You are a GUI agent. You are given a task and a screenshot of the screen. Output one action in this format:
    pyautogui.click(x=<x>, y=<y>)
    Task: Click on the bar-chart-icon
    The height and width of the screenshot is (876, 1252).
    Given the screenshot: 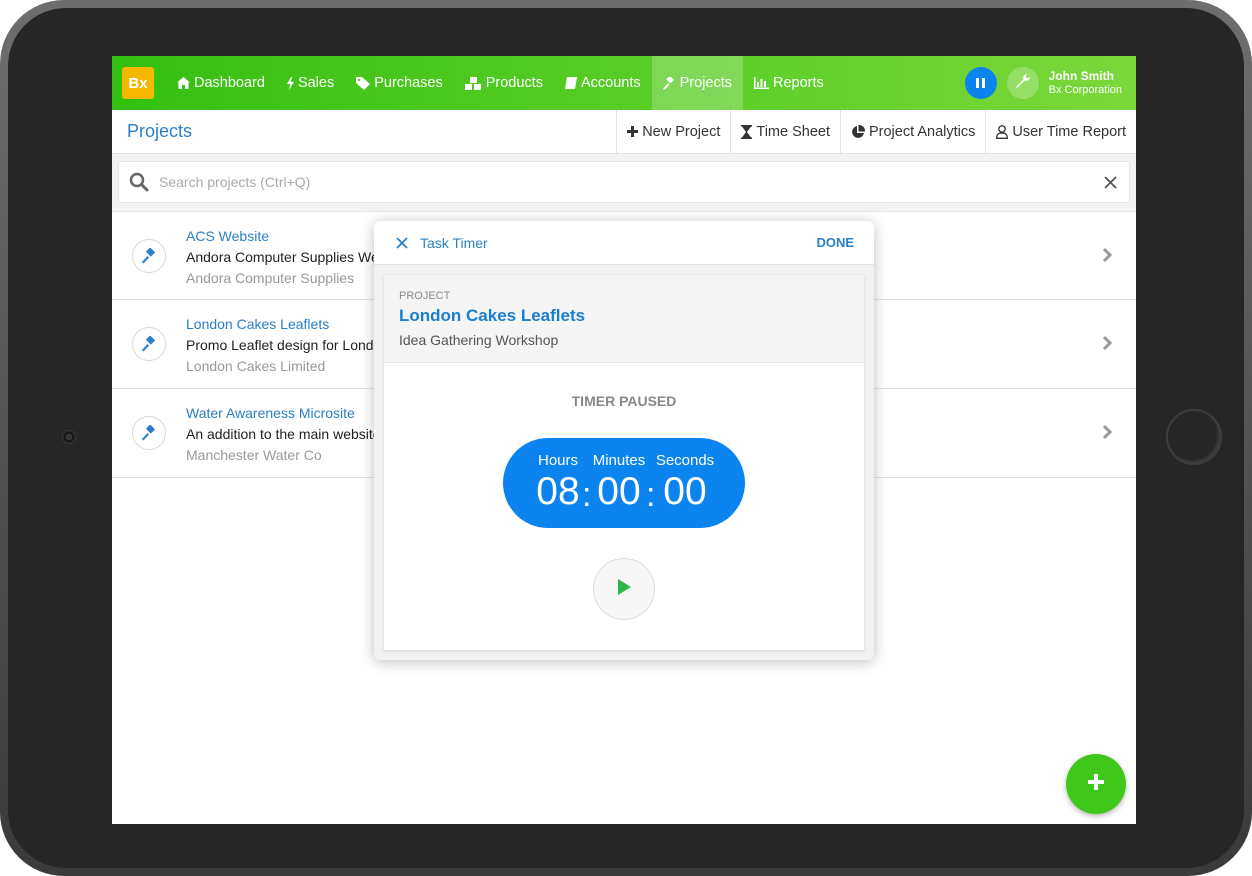 What is the action you would take?
    pyautogui.click(x=762, y=83)
    